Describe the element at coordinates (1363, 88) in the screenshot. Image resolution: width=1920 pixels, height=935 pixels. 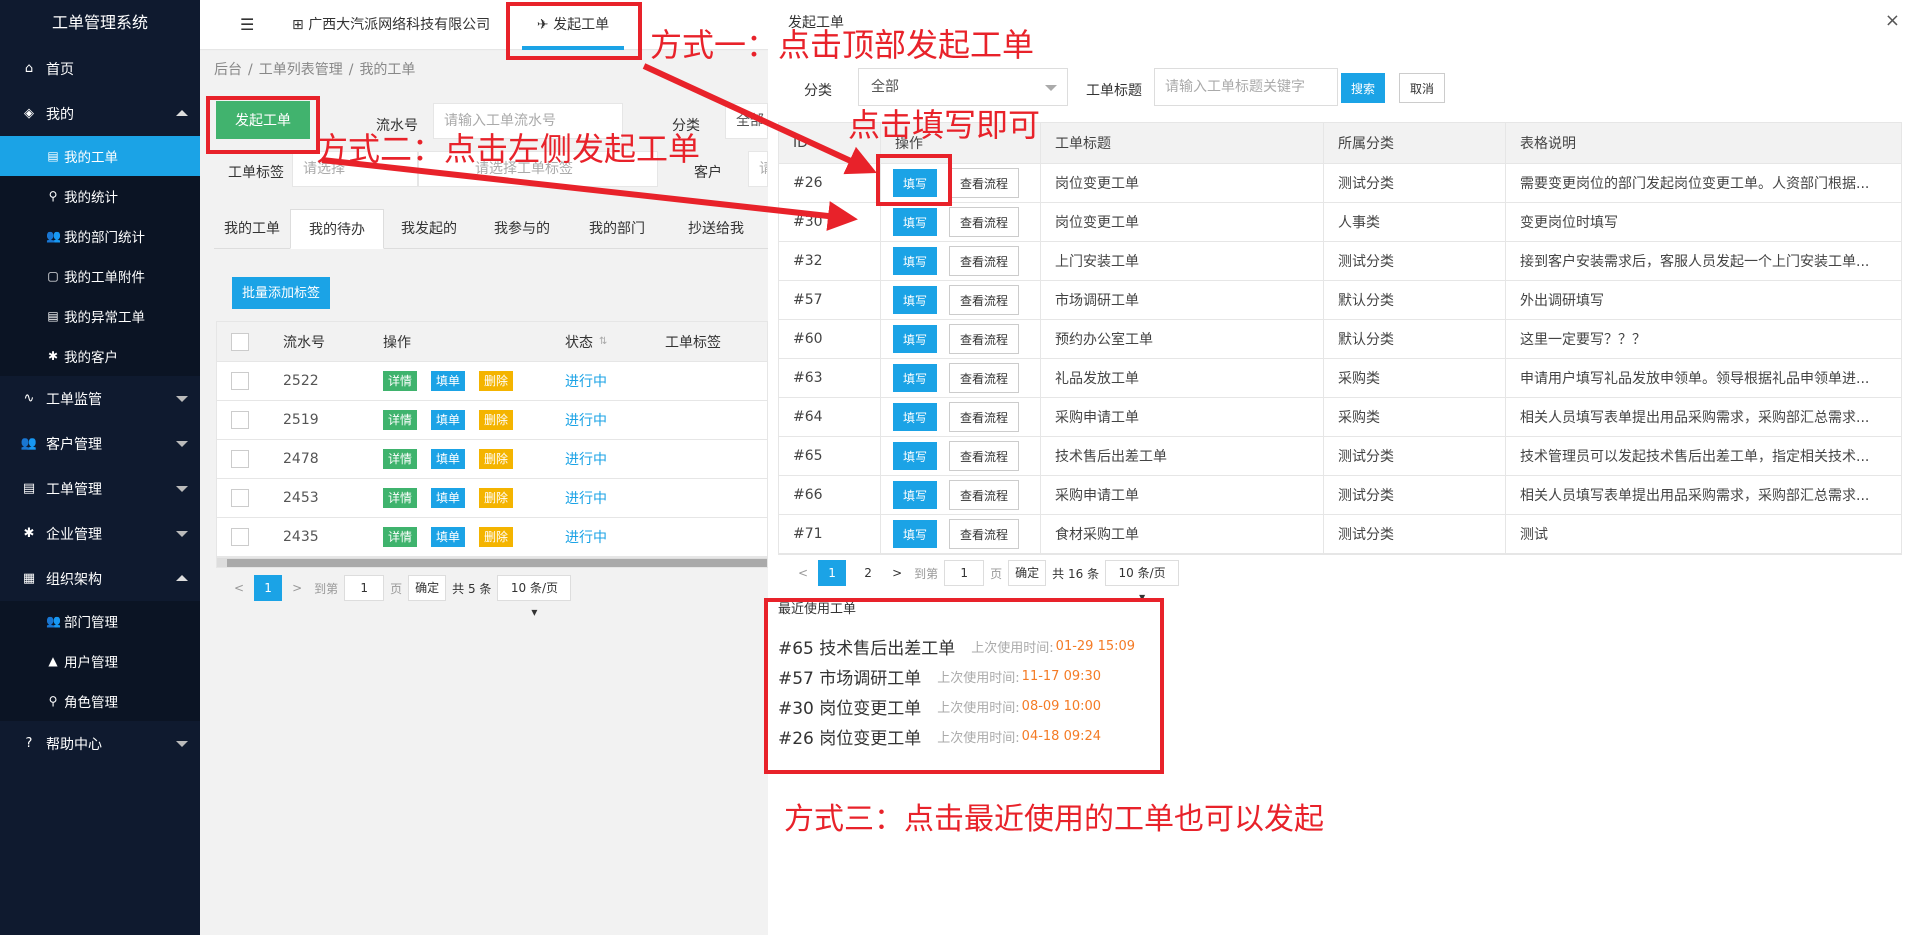
I see `search-button: 搜索` at that location.